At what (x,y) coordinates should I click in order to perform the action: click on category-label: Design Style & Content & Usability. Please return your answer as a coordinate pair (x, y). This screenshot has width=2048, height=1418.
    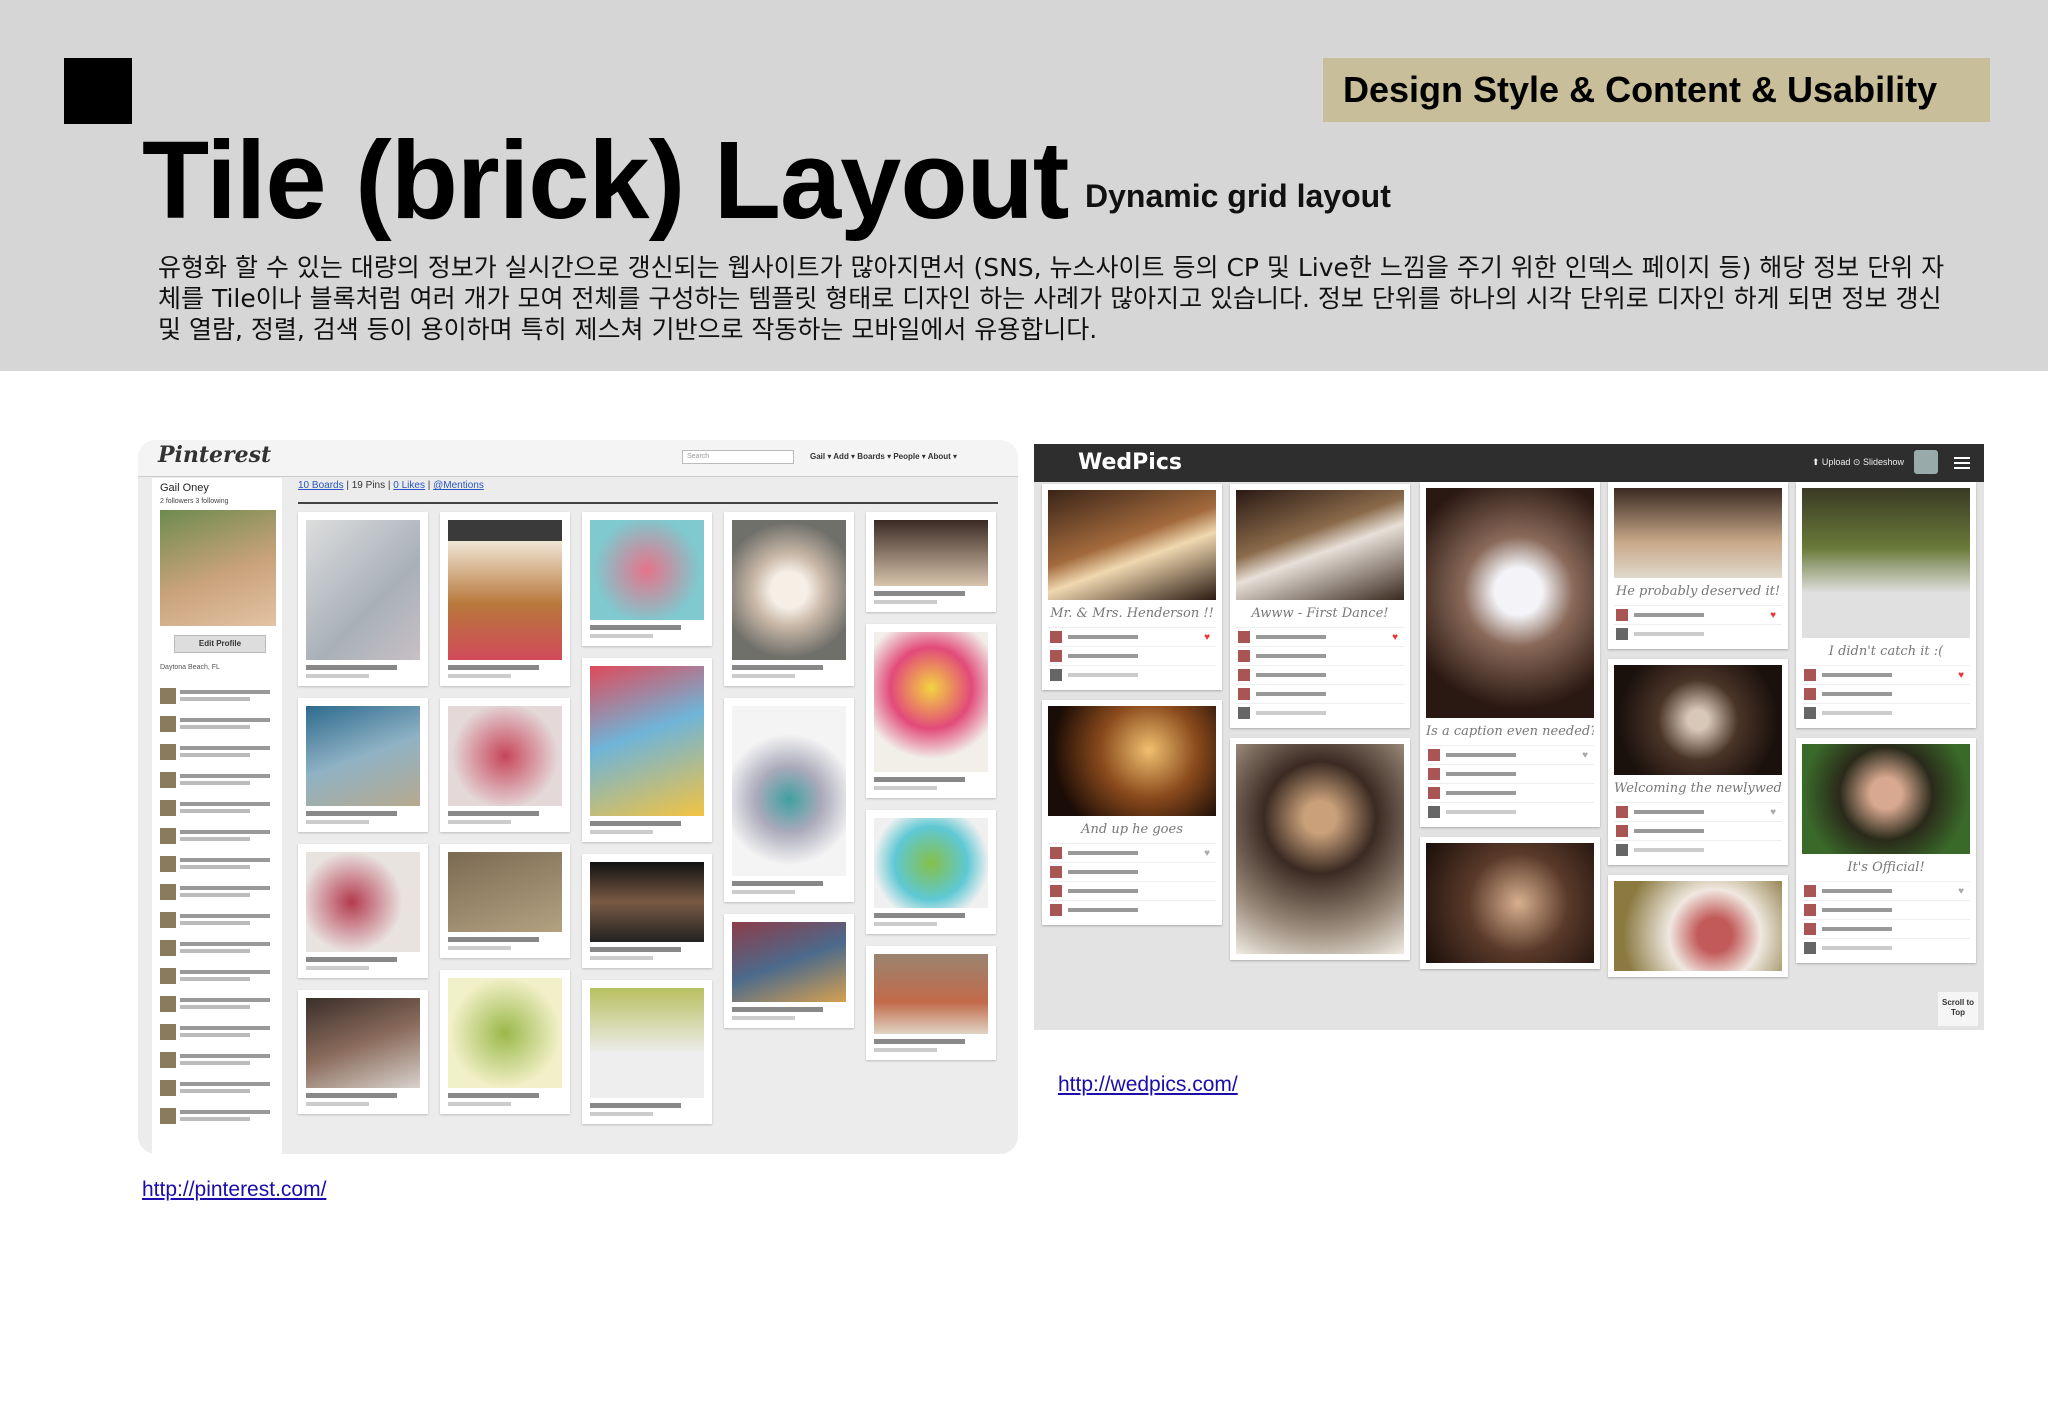
    Looking at the image, I should click on (1640, 89).